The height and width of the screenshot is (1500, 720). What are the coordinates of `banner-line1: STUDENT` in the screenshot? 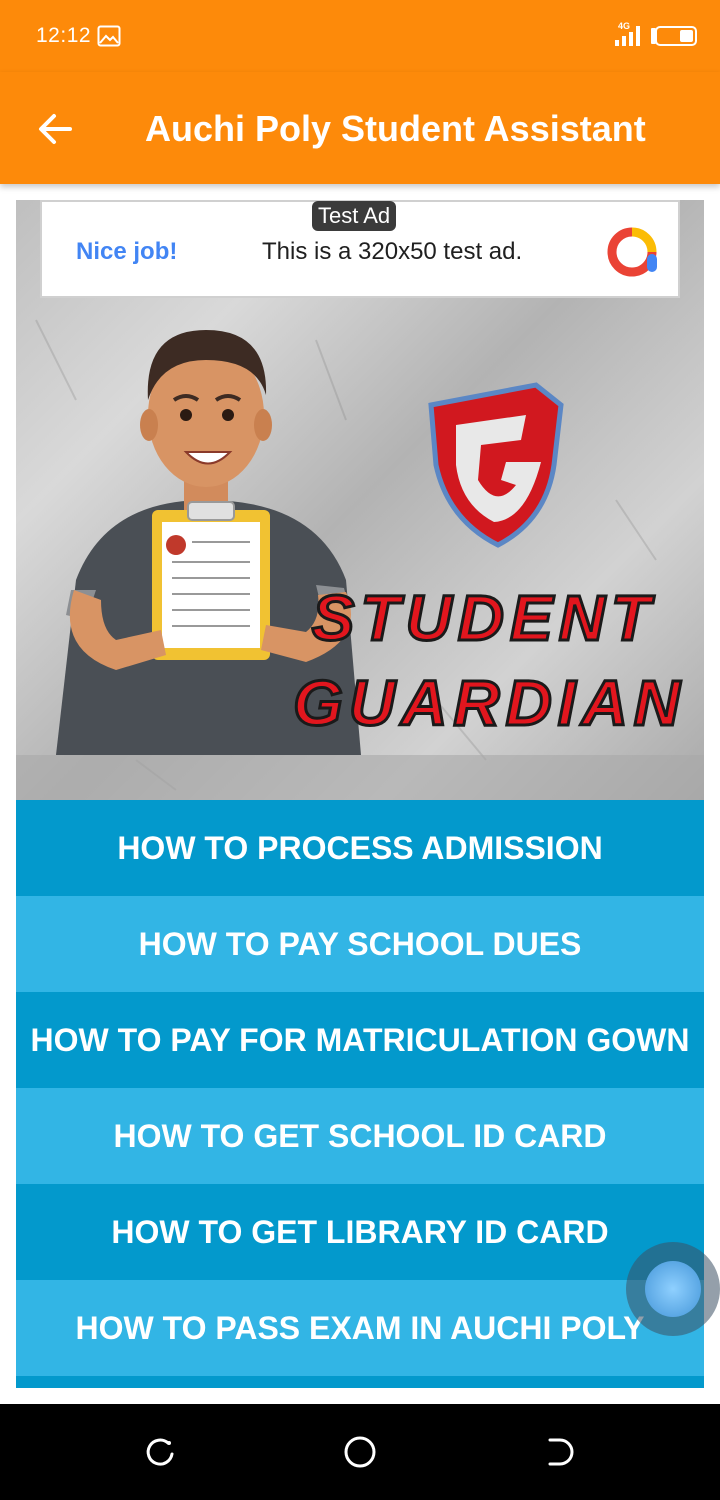 It's located at (484, 618).